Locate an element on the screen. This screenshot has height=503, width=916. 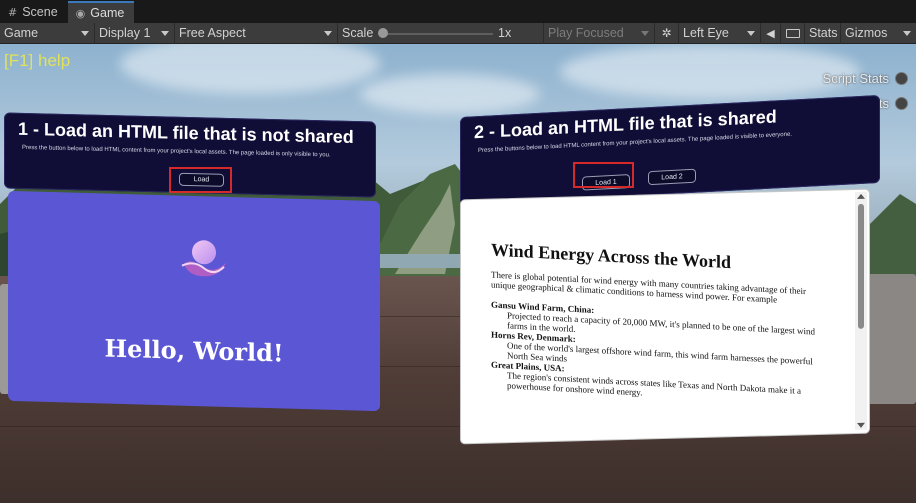
load-2-button: Load 2 is located at coordinates (672, 177).